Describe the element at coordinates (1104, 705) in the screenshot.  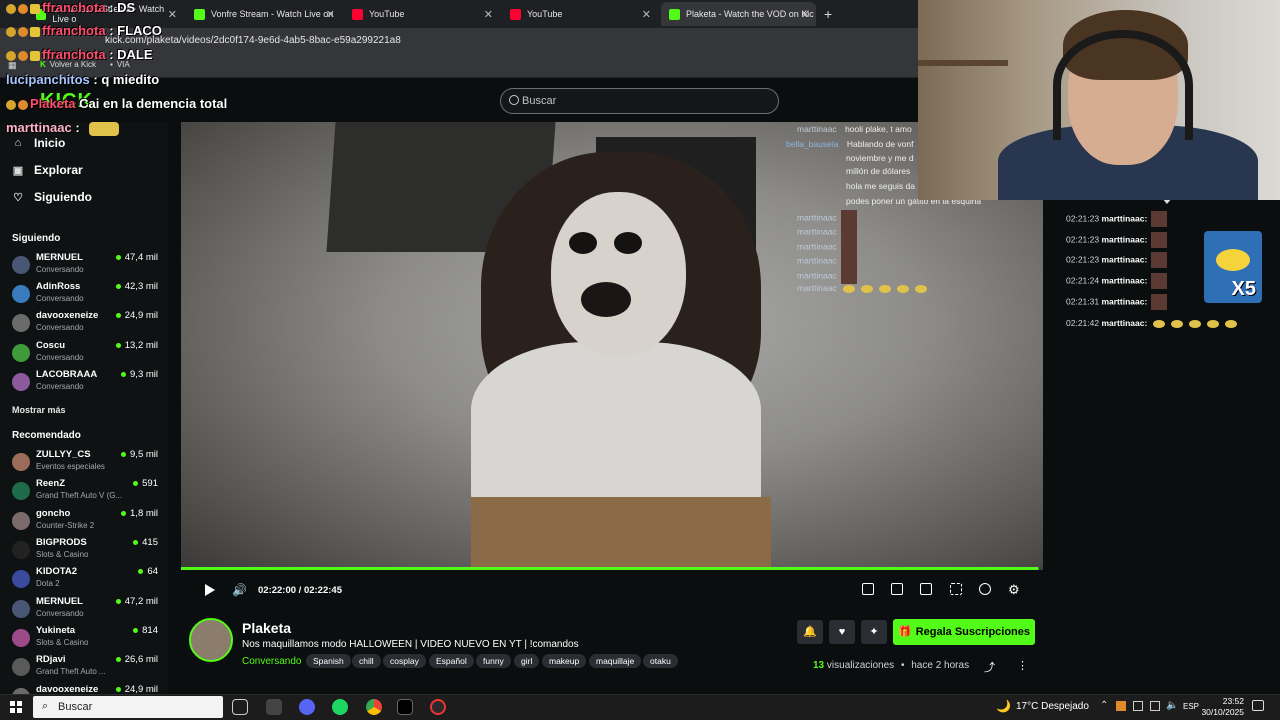
I see `chevron-up-icon: ⌃` at that location.